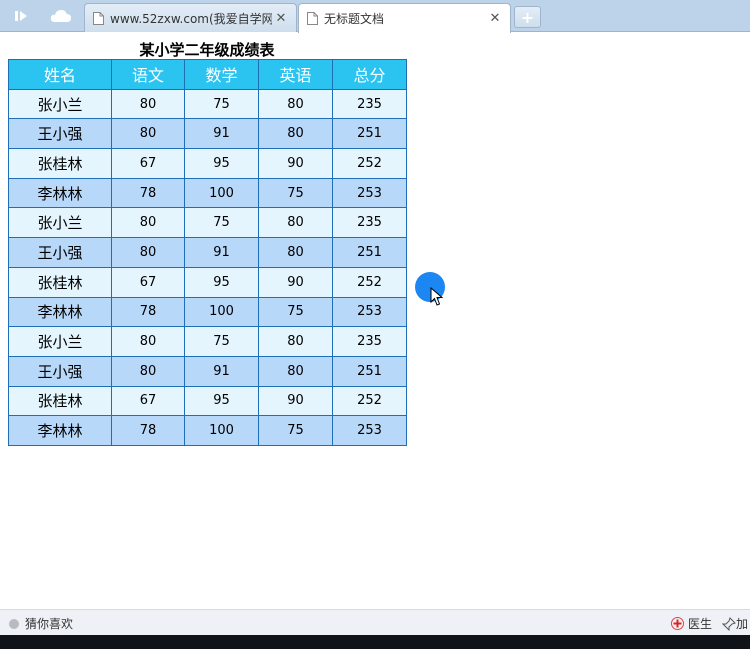 The height and width of the screenshot is (649, 750). Describe the element at coordinates (23, 16) in the screenshot. I see `sidebar-toggle-icon` at that location.